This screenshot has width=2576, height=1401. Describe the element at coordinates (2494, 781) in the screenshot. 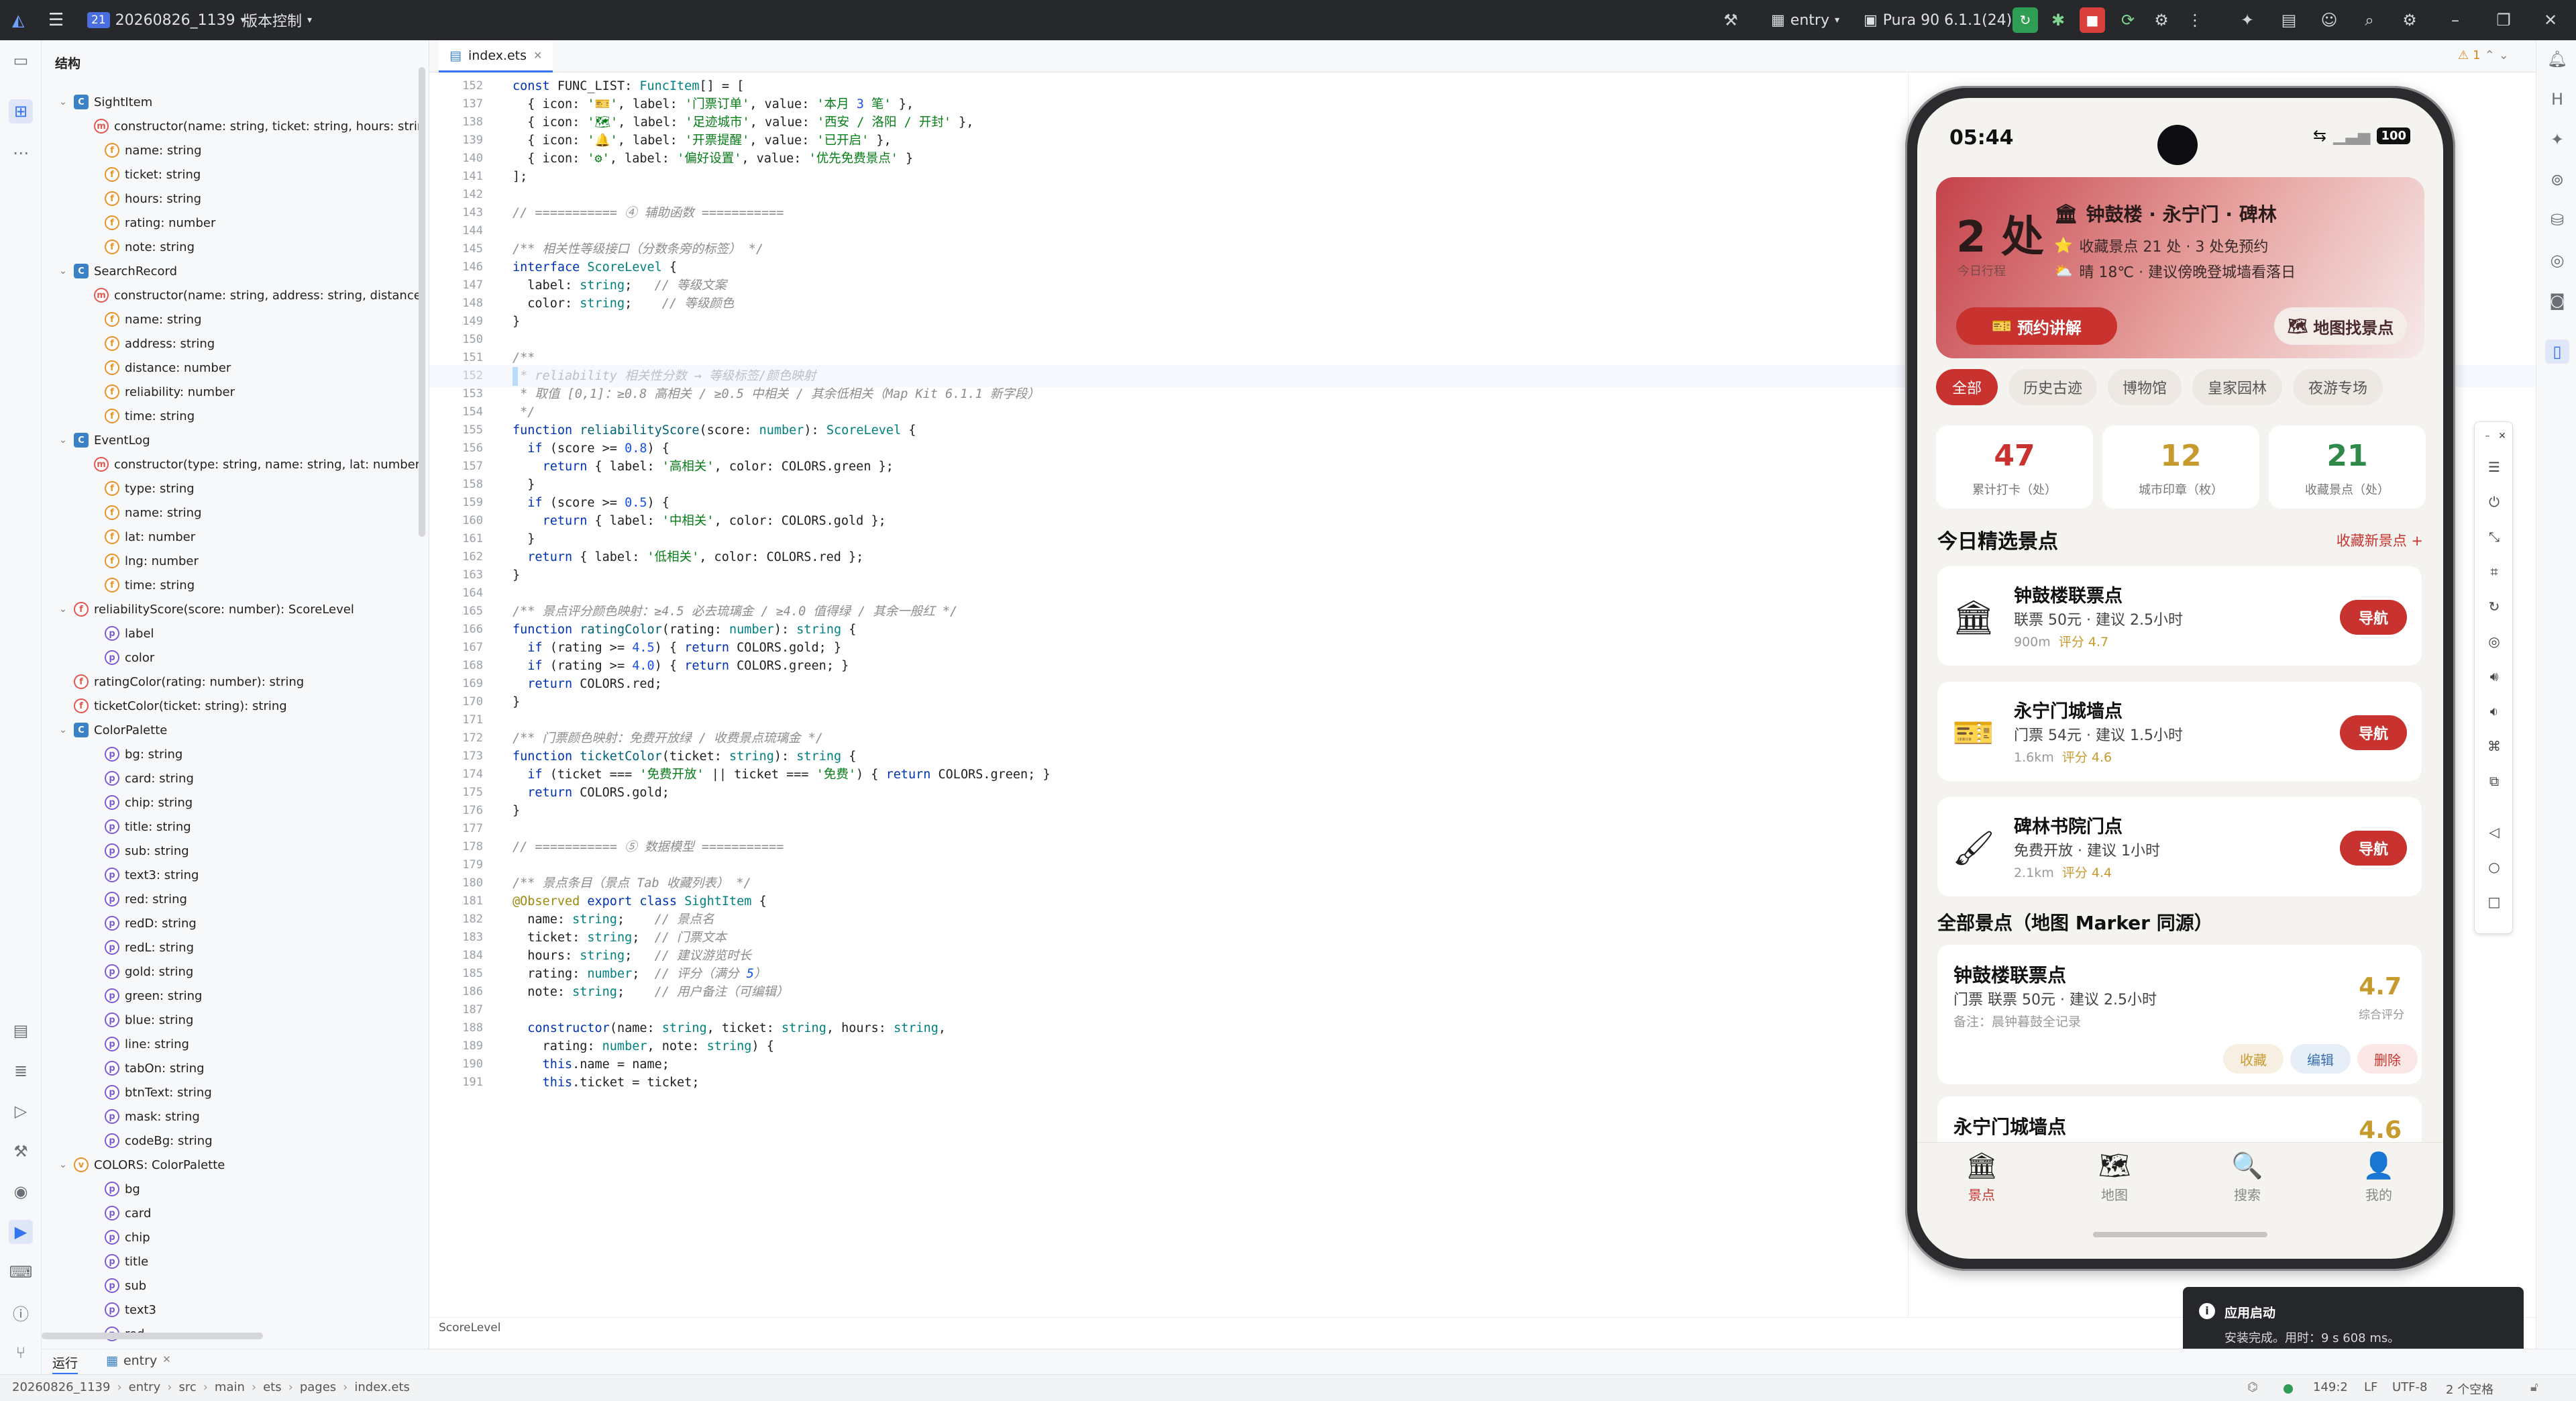

I see `record-icon: ⧉` at that location.